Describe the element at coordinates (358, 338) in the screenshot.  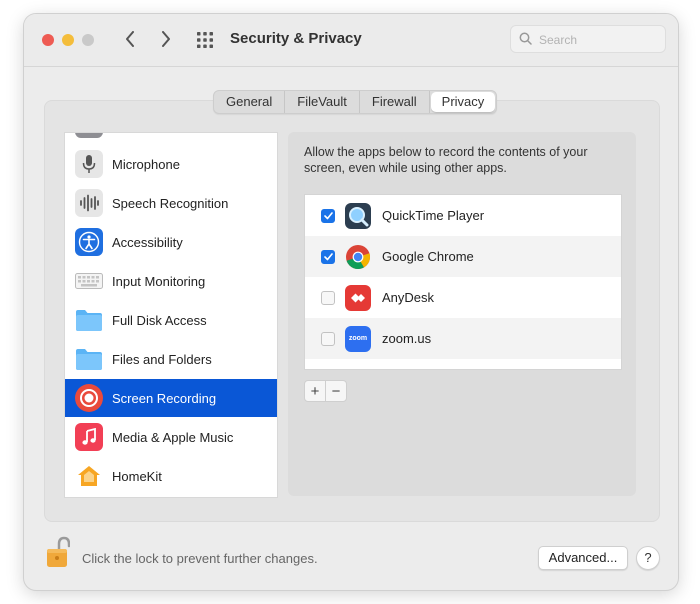
I see `zoom-icon: zoom` at that location.